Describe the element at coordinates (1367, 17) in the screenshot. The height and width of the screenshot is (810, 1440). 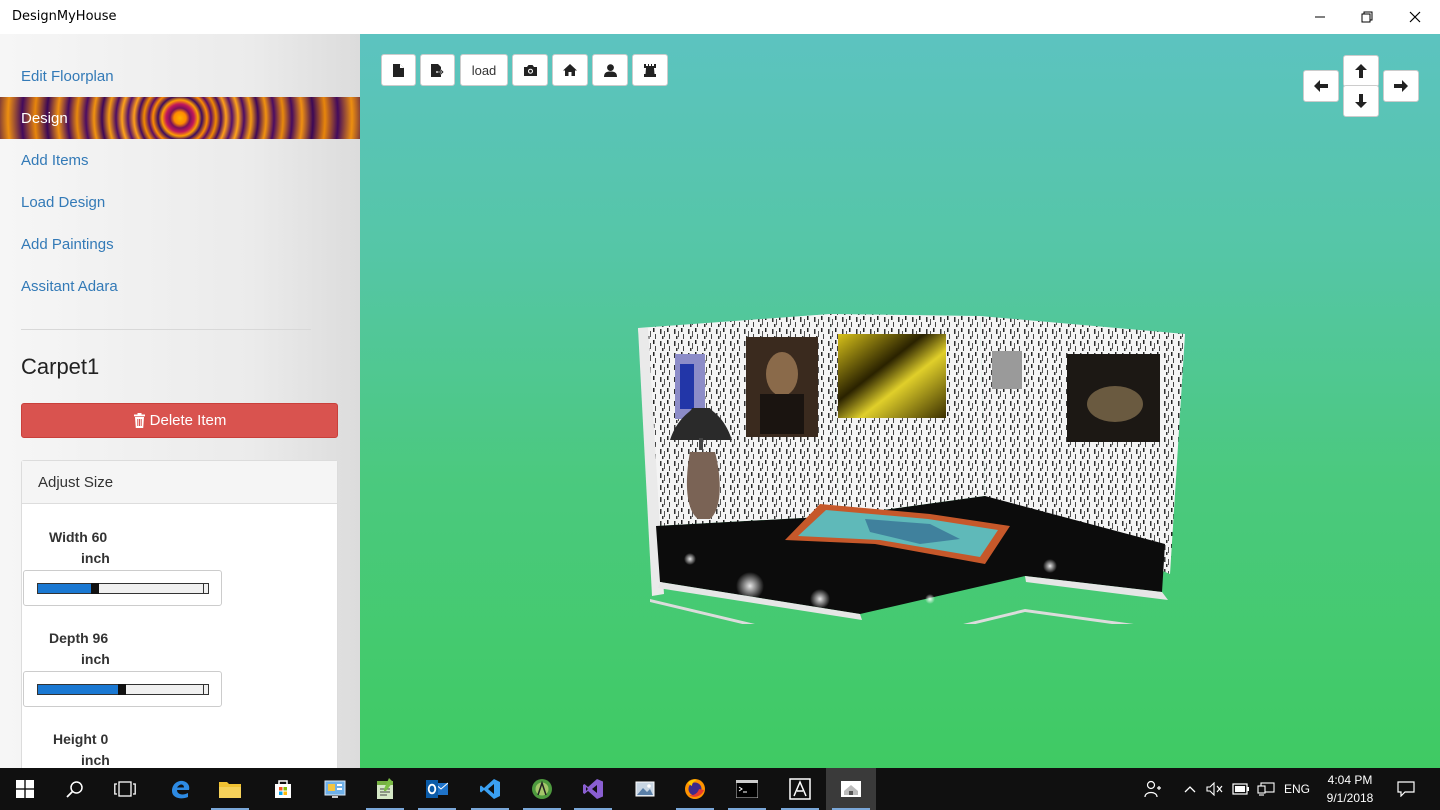
I see `restore-button` at that location.